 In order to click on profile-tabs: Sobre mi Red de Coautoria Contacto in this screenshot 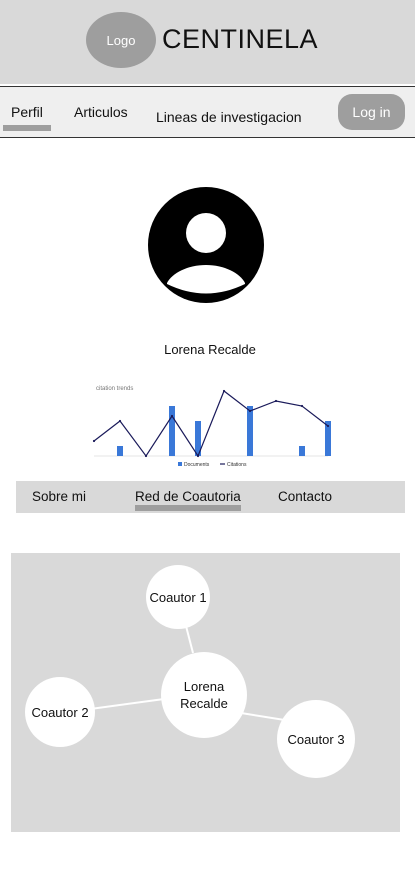, I will do `click(210, 497)`.